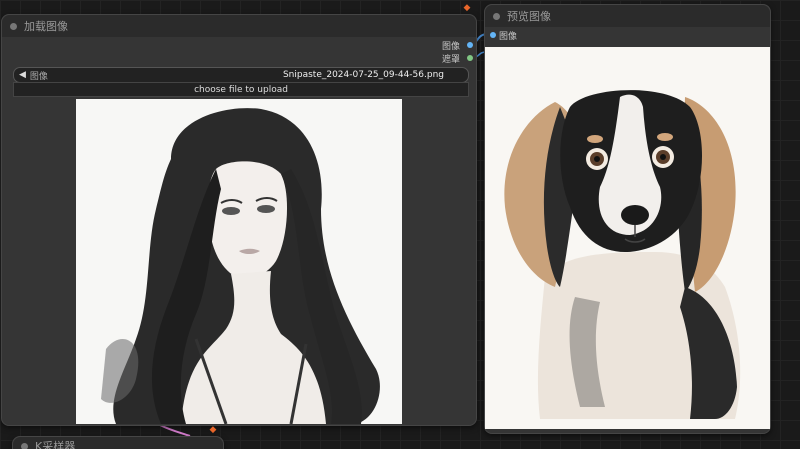 This screenshot has height=449, width=800. What do you see at coordinates (55, 444) in the screenshot?
I see `node-title: K采样器` at bounding box center [55, 444].